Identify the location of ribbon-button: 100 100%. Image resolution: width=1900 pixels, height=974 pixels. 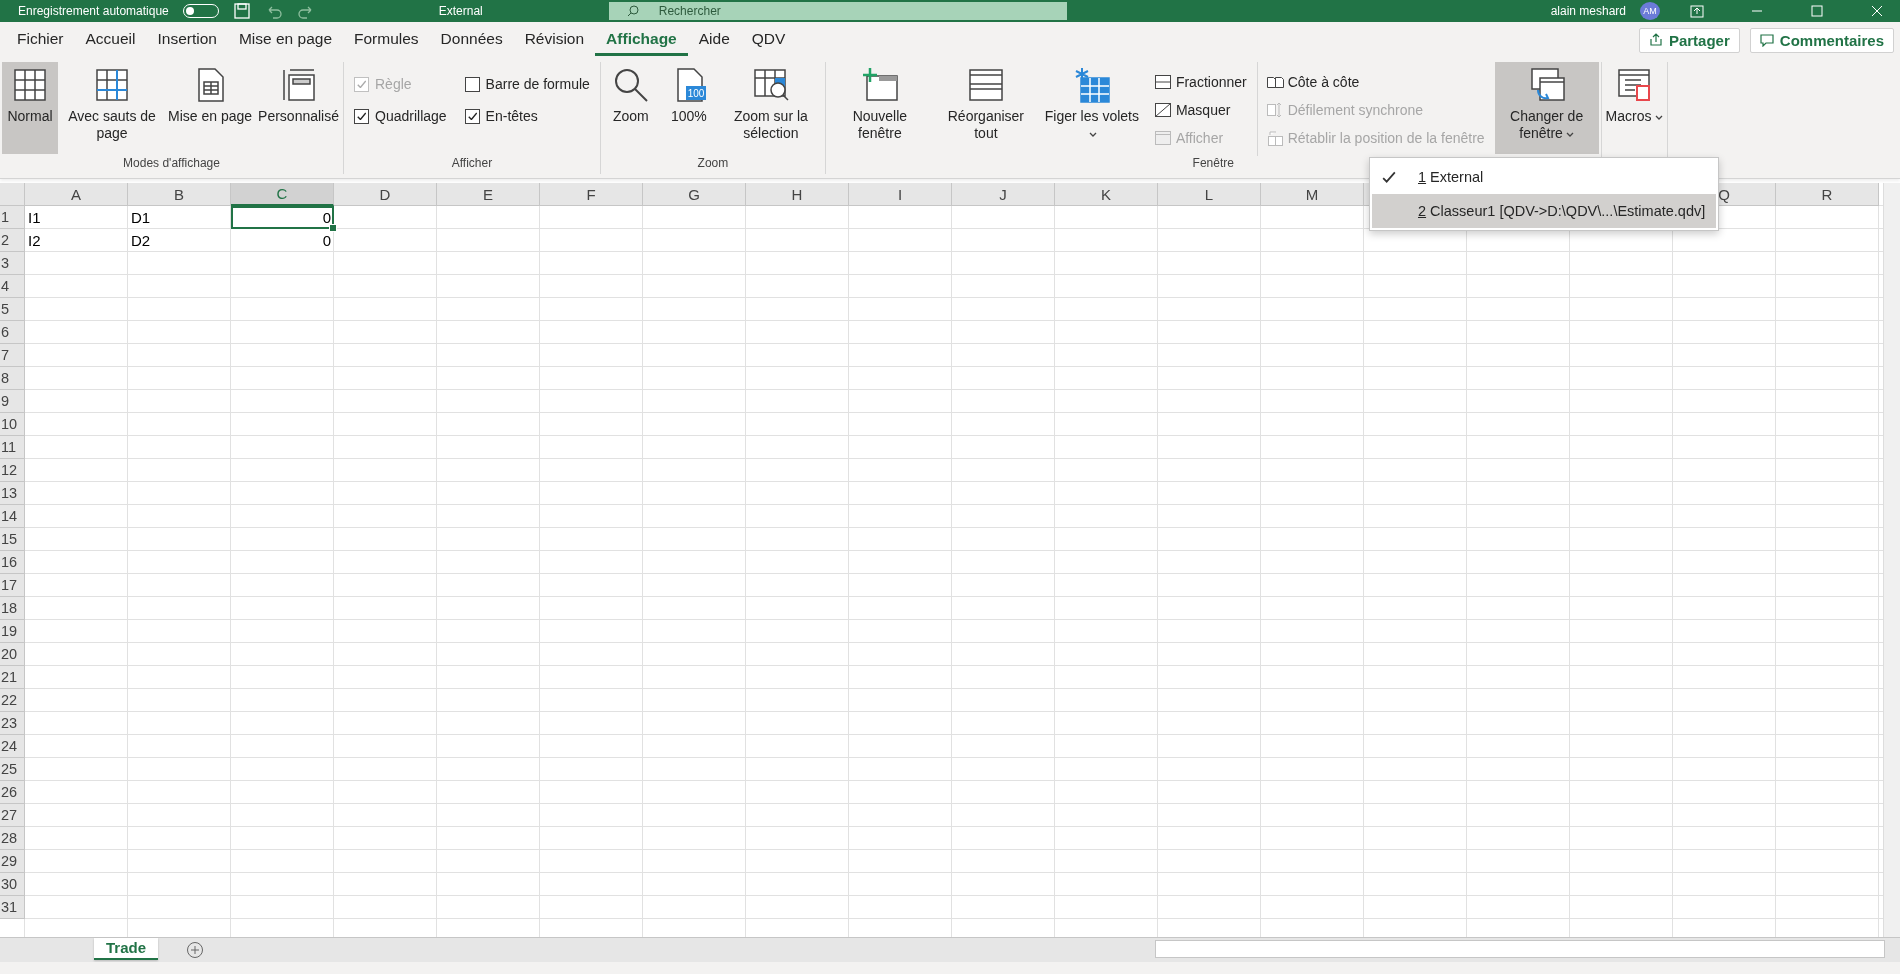
(688, 108).